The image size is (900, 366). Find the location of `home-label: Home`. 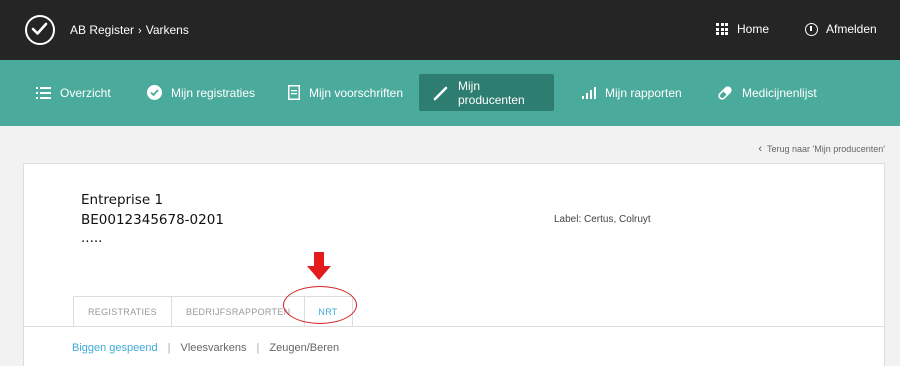

home-label: Home is located at coordinates (753, 29).